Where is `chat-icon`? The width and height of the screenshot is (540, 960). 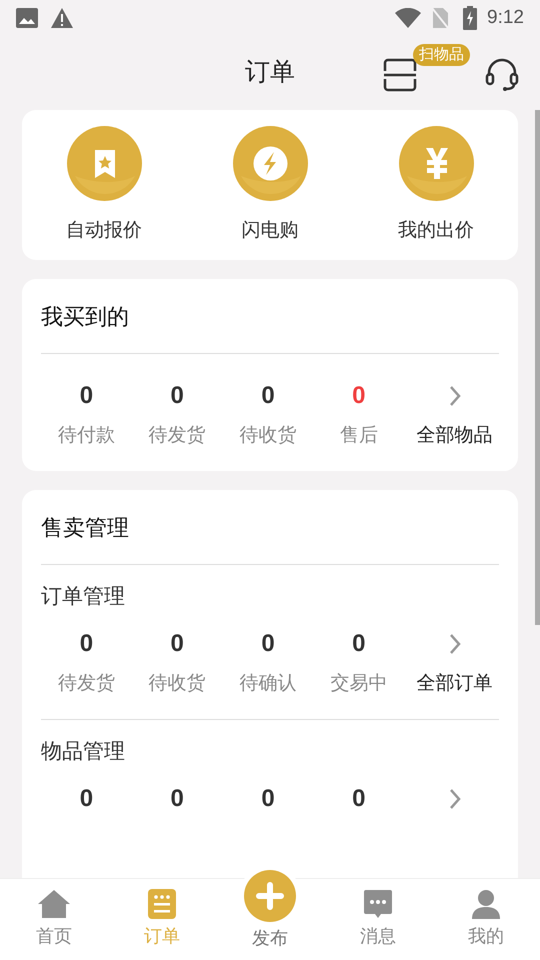 chat-icon is located at coordinates (378, 904).